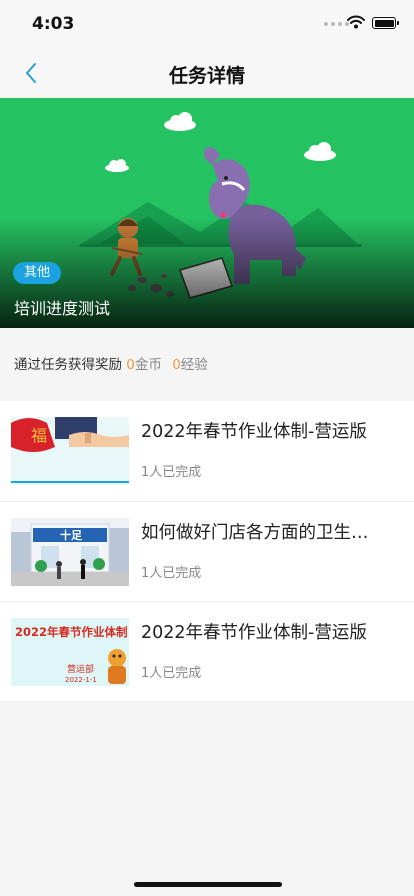  I want to click on battery-icon, so click(385, 23).